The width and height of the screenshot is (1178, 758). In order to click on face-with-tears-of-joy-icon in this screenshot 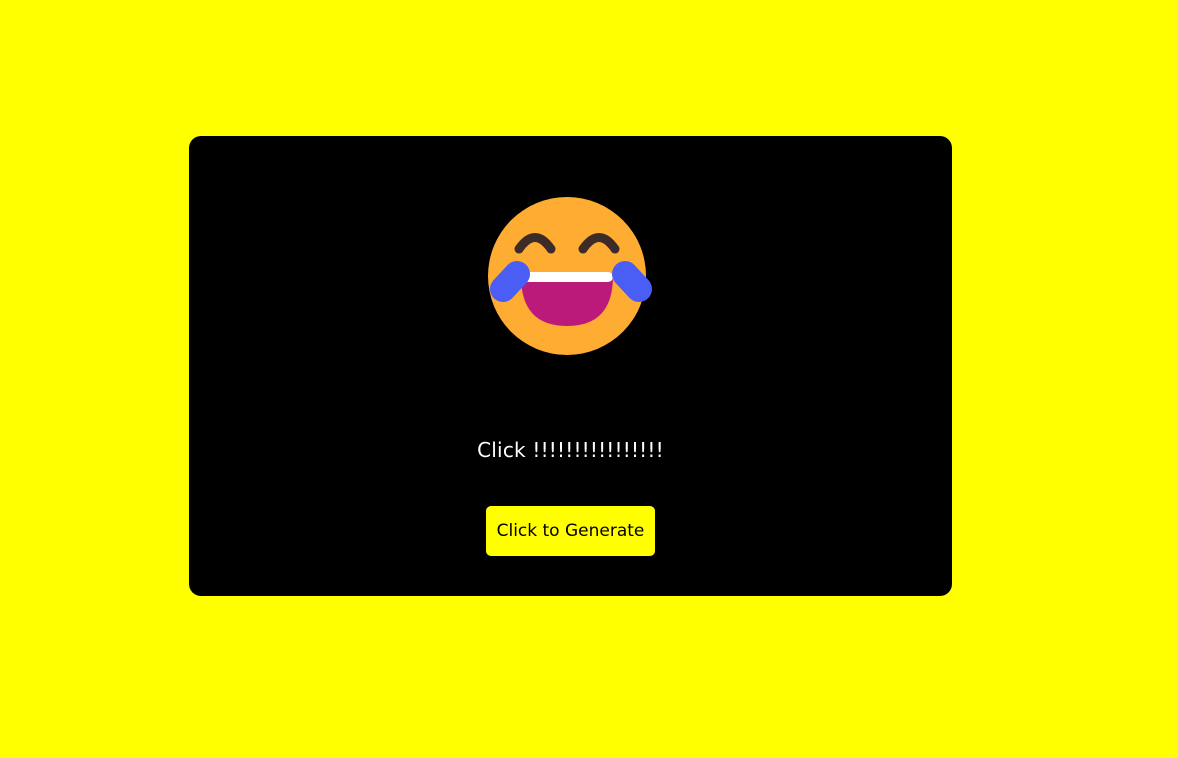, I will do `click(571, 276)`.